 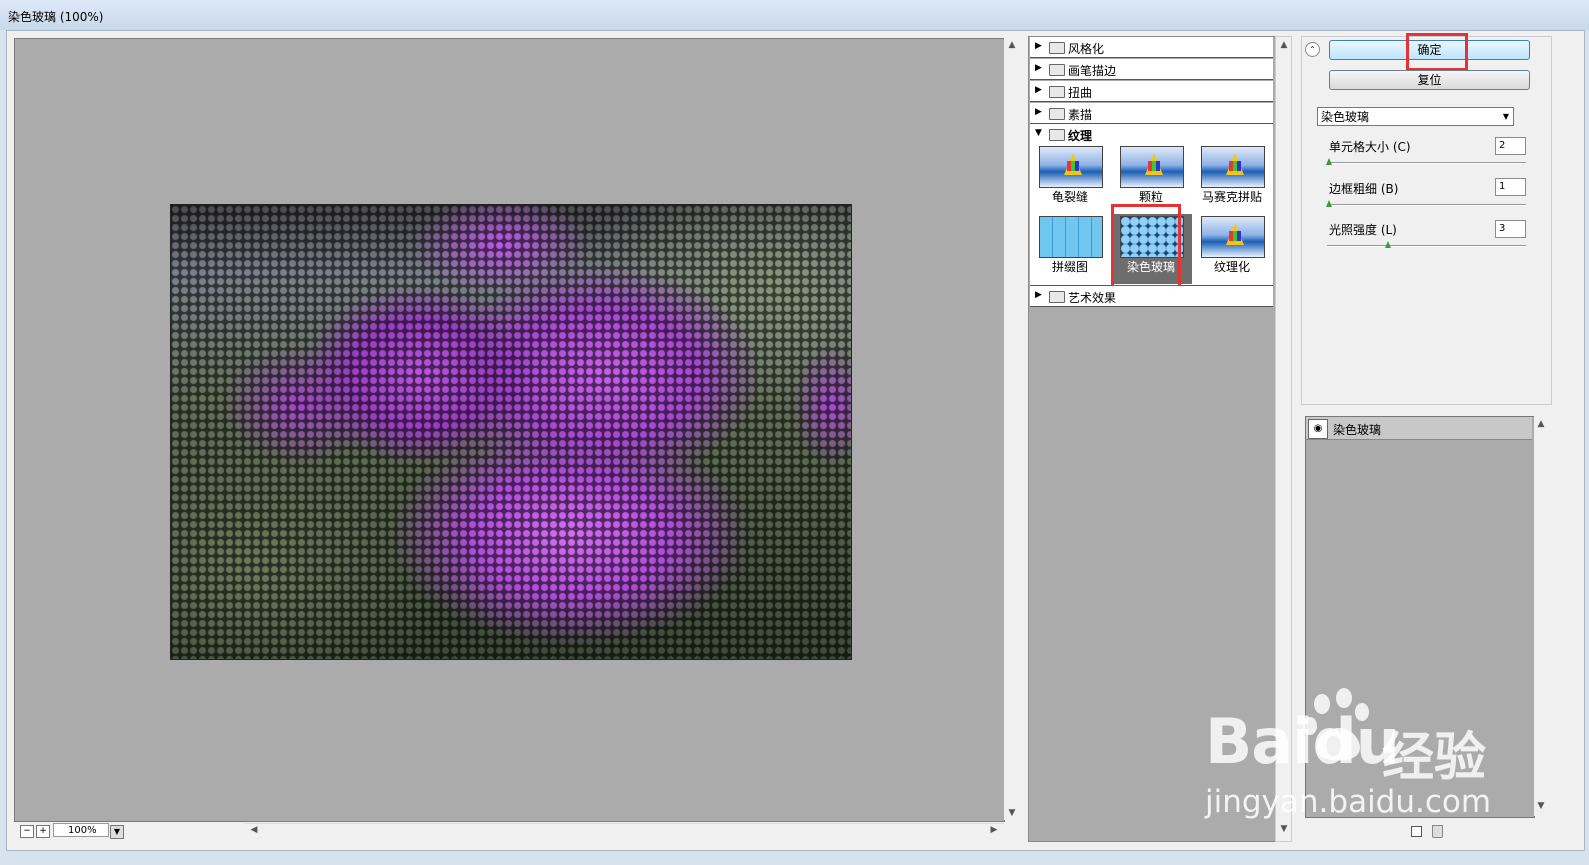 What do you see at coordinates (1329, 203) in the screenshot?
I see `border-thickness-slider-thumb` at bounding box center [1329, 203].